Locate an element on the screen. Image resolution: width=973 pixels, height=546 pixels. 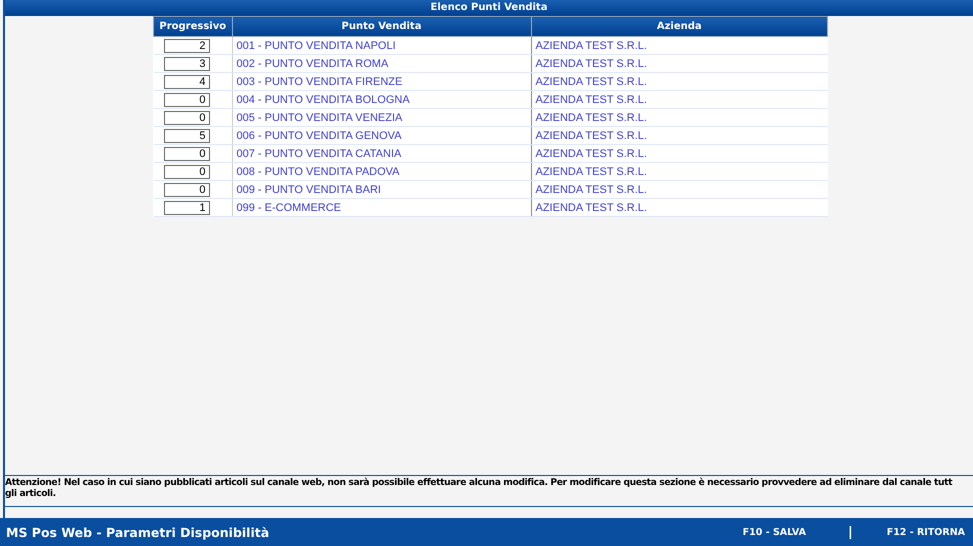
column-header: Punto Vendita is located at coordinates (381, 26).